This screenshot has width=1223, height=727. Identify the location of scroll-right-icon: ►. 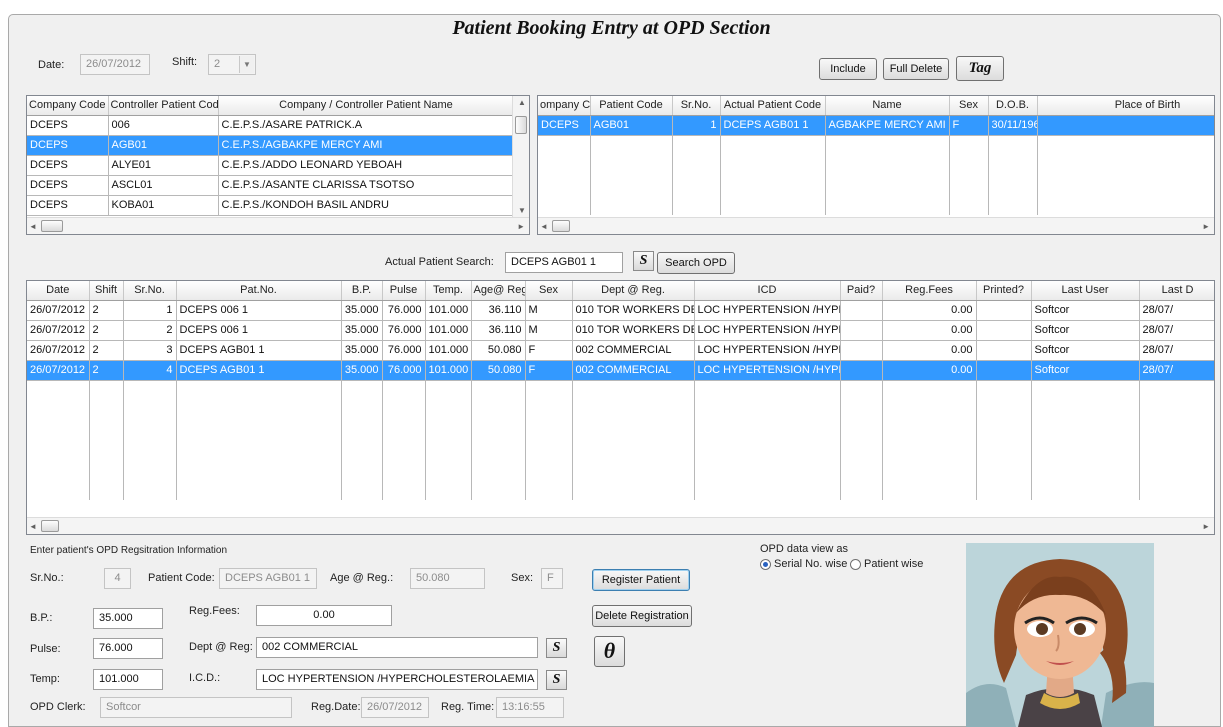
(521, 226).